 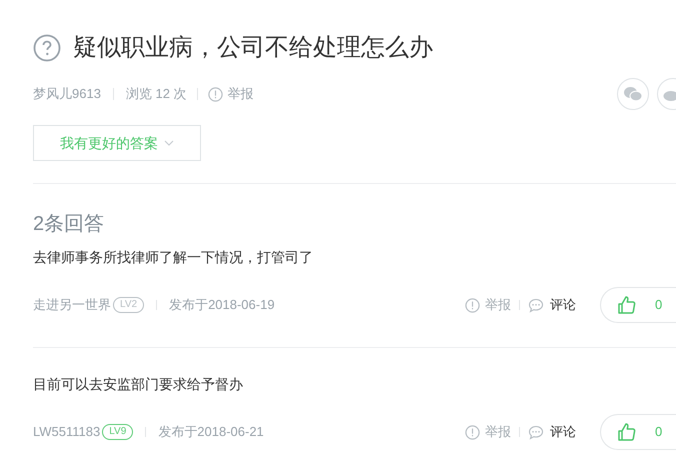 I want to click on better-answer-button: 我有更好的答案, so click(x=117, y=143).